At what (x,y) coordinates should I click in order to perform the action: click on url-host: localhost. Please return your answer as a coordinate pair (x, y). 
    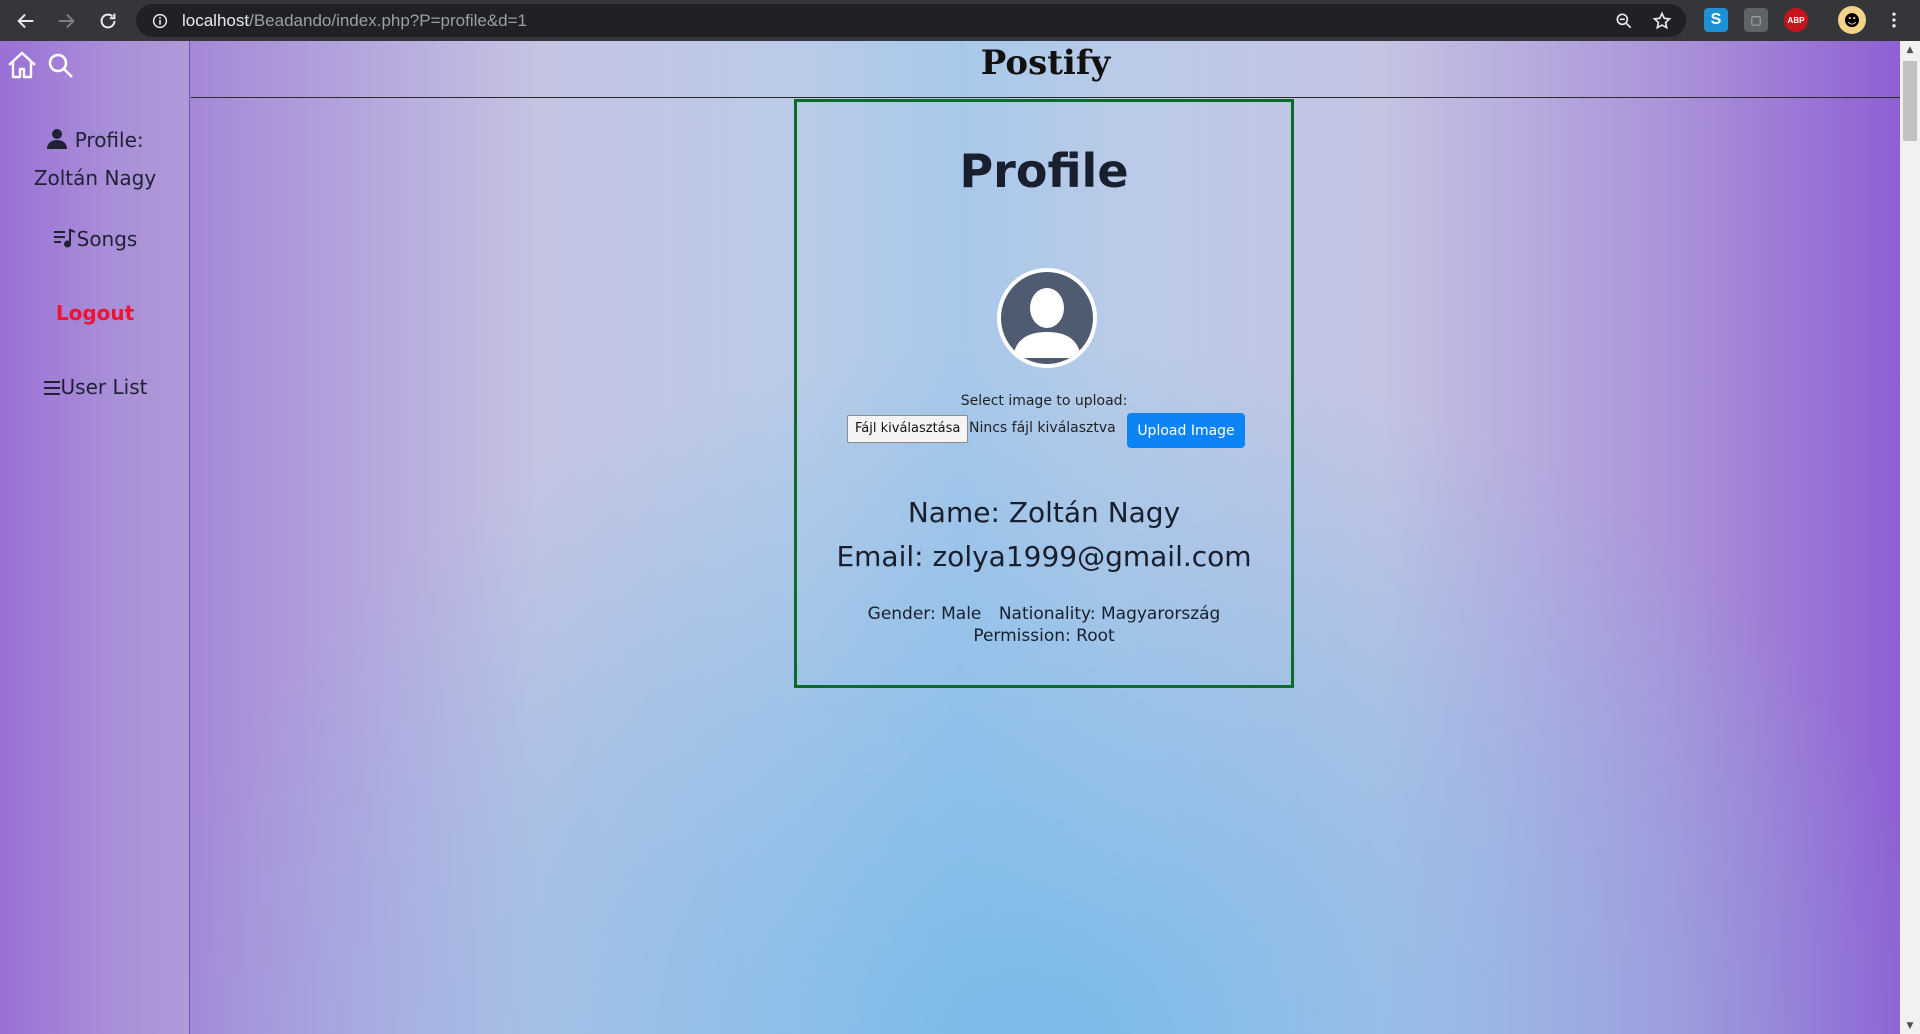
    Looking at the image, I should click on (216, 20).